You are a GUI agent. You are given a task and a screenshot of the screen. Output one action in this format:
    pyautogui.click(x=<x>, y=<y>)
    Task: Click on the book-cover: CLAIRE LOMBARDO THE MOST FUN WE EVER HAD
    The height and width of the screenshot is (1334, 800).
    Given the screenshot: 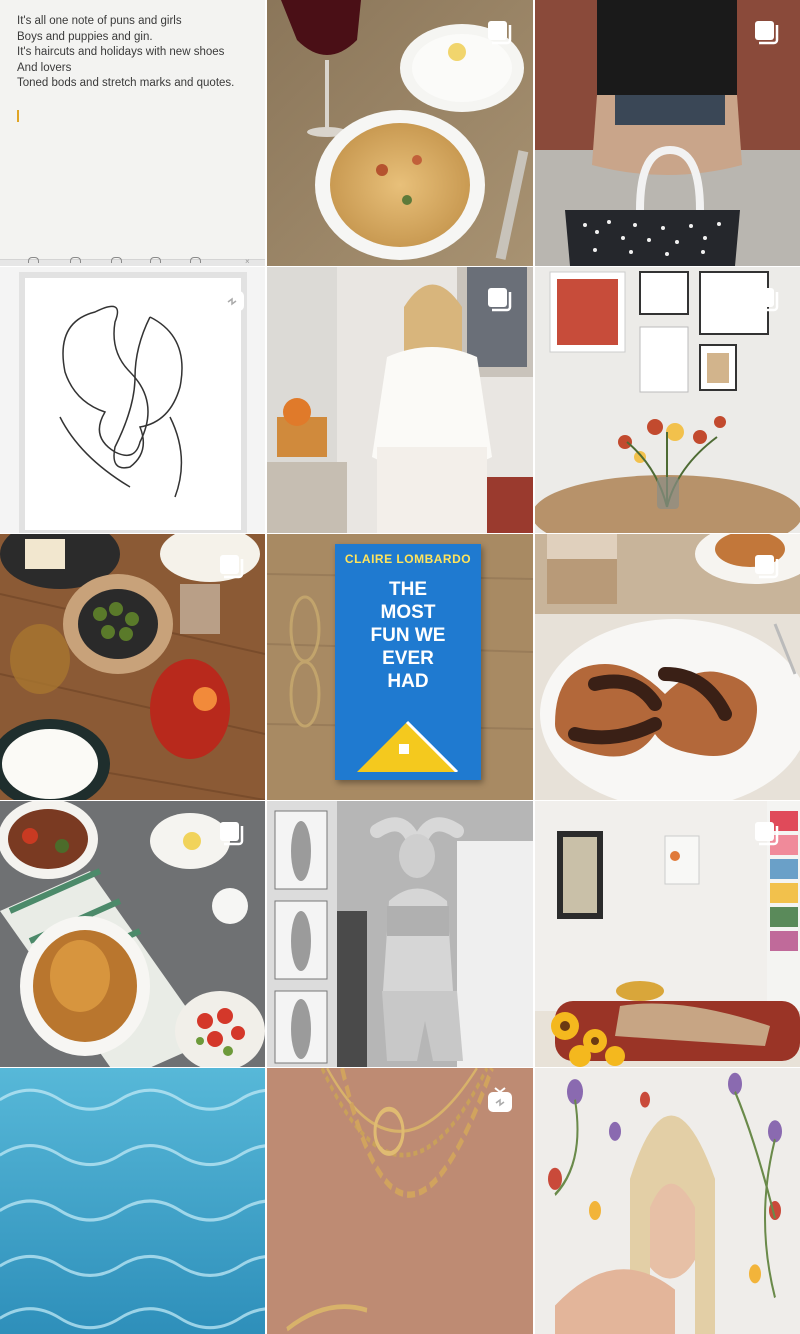 What is the action you would take?
    pyautogui.click(x=408, y=662)
    